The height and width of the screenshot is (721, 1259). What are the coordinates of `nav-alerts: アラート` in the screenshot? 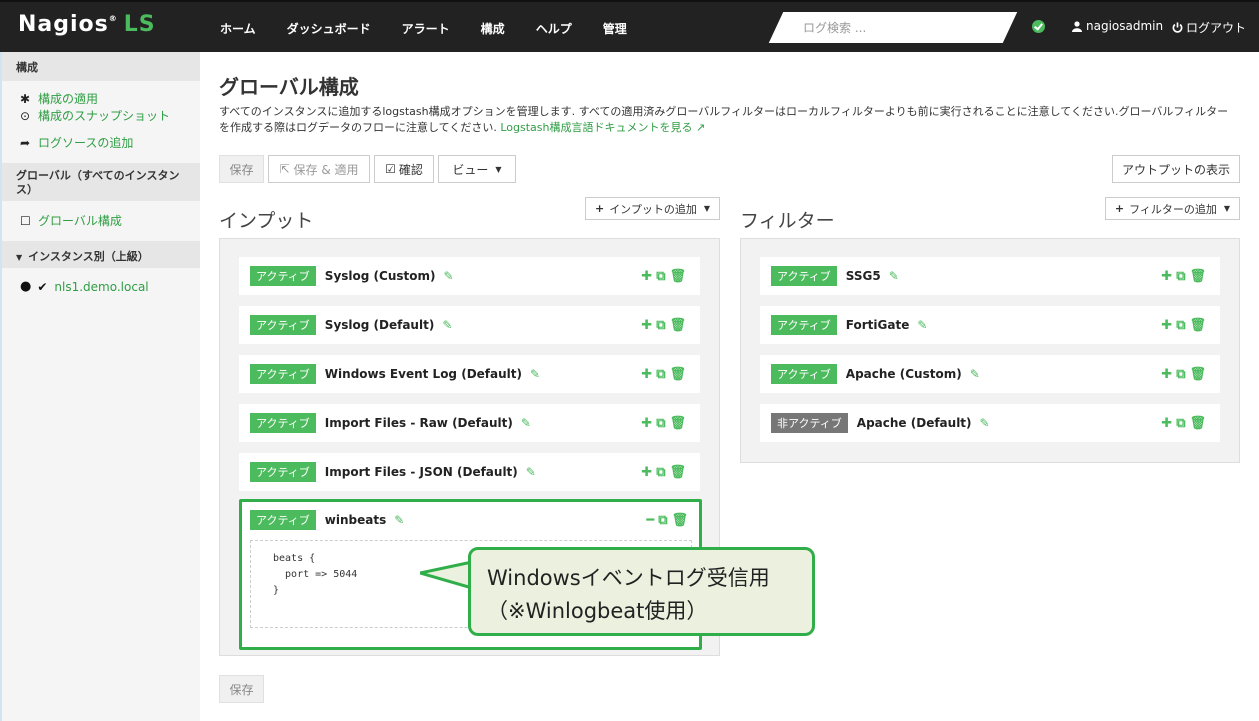 It's located at (426, 28).